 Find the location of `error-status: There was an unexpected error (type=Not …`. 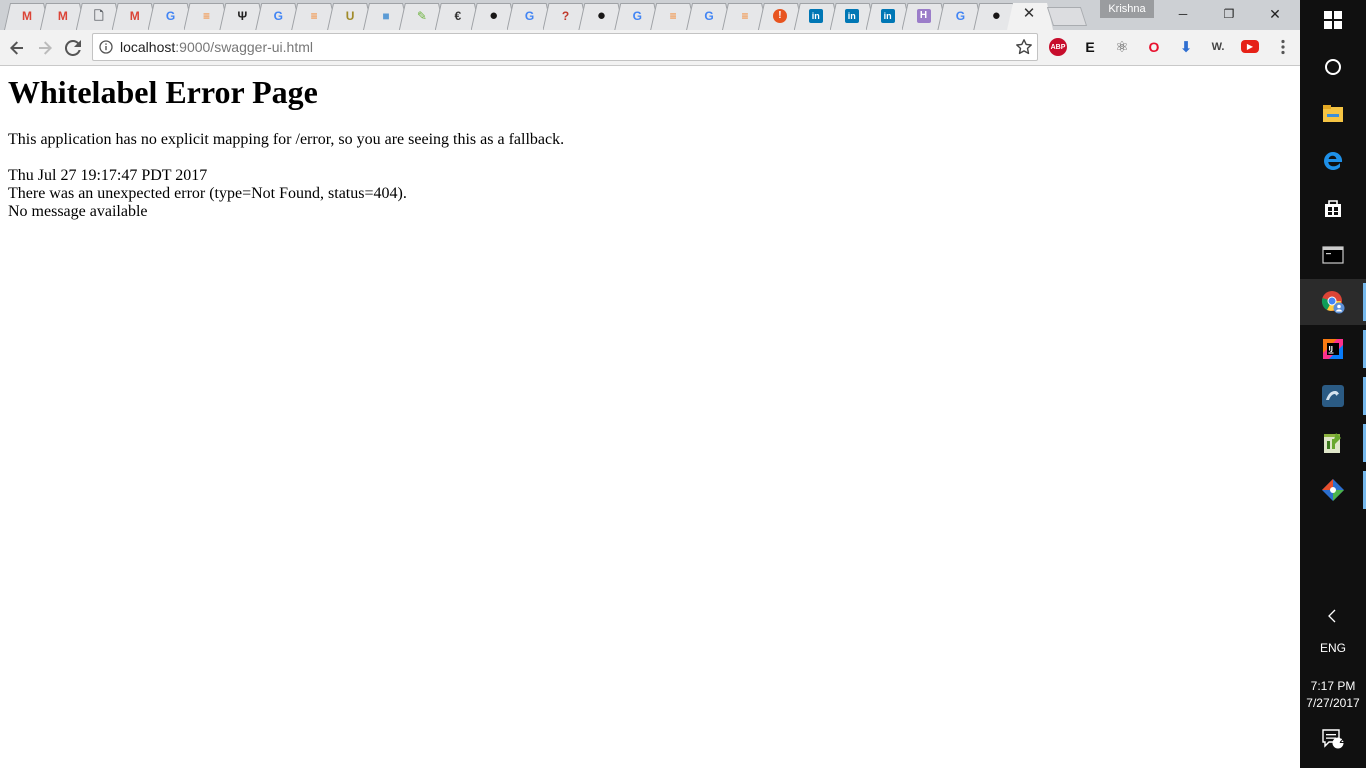

error-status: There was an unexpected error (type=Not … is located at coordinates (207, 193).